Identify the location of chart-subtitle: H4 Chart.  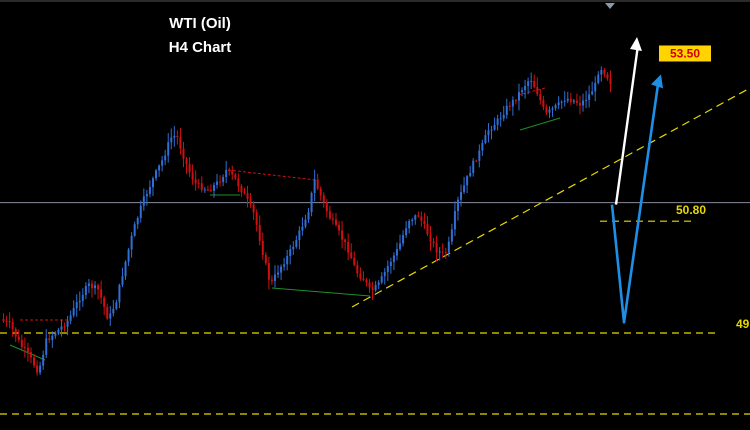
(200, 47).